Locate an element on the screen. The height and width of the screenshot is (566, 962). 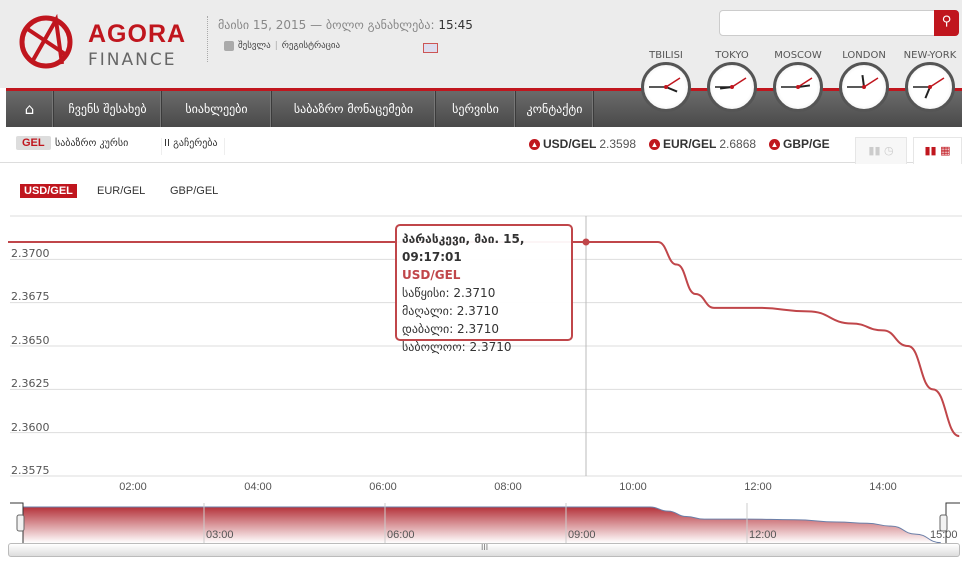
x-tick-label: 08:00 is located at coordinates (508, 487).